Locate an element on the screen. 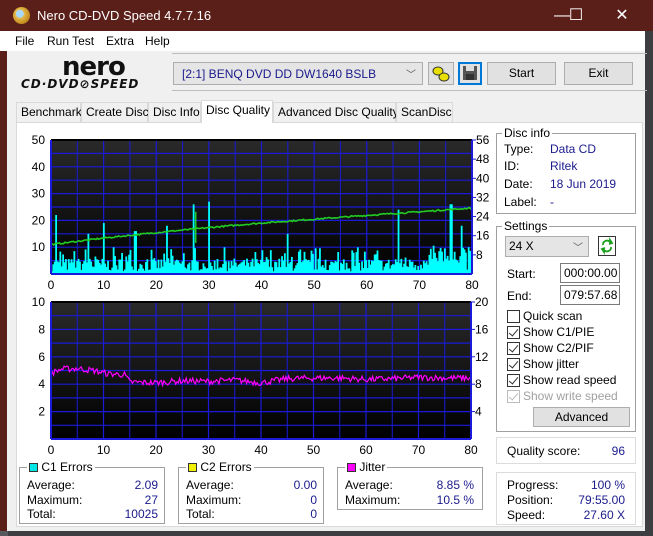 This screenshot has width=653, height=536. logo-cddvdspeed-text: CD·DVD⊘SPEED is located at coordinates (80, 84).